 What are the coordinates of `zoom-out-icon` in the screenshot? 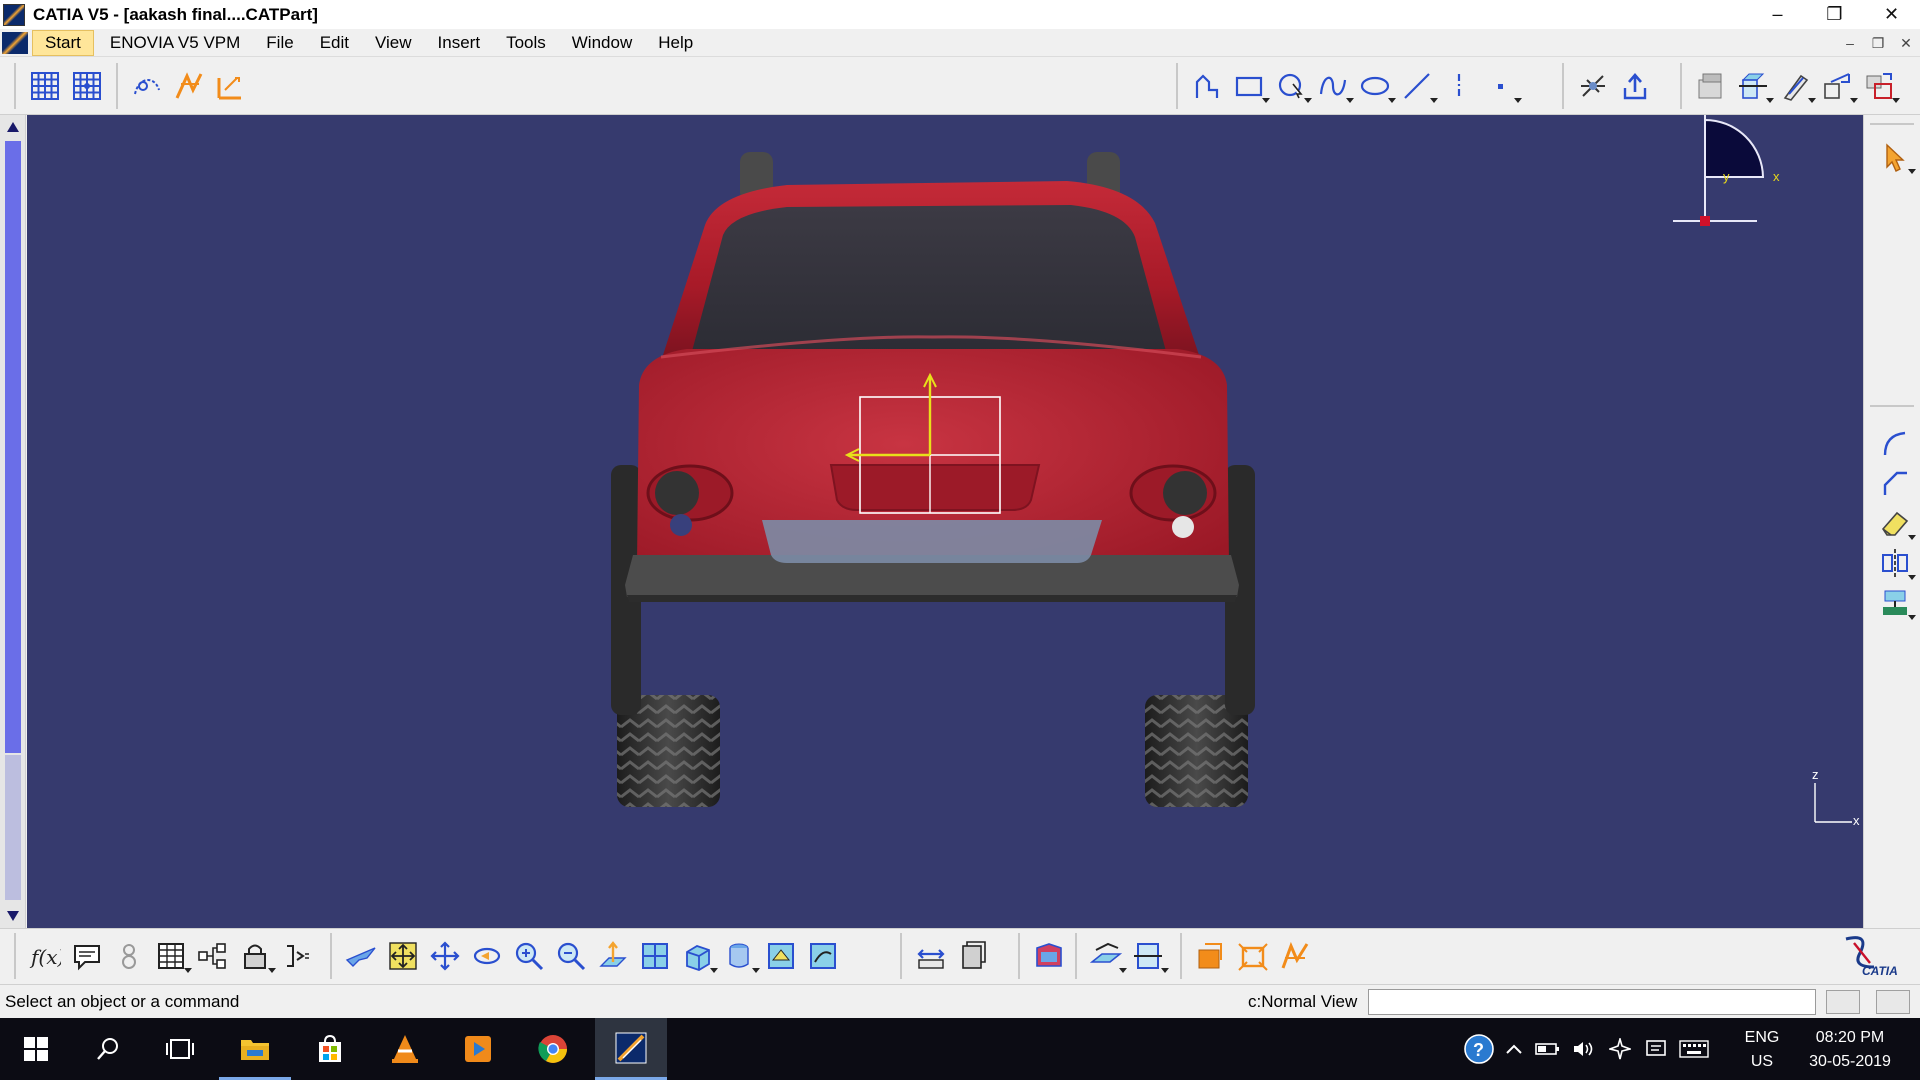 It's located at (571, 956).